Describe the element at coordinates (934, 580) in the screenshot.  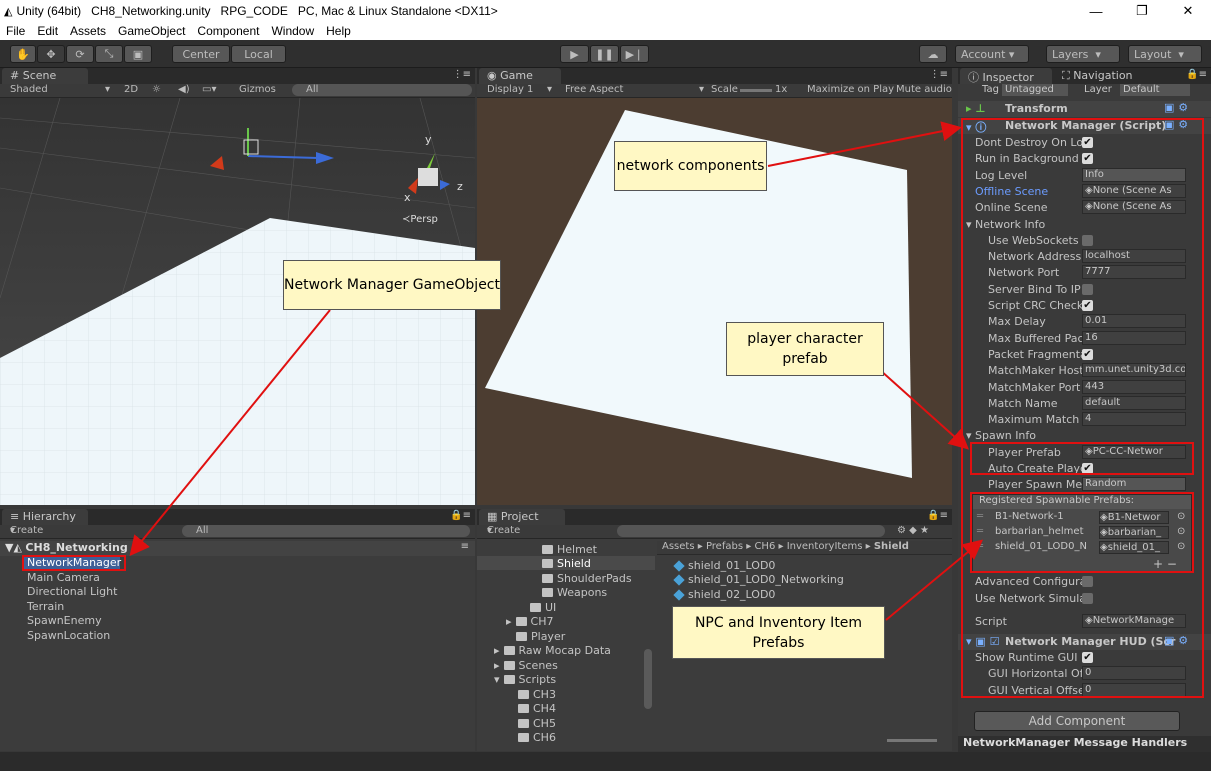
I see `arrow-npc-prefabs` at that location.